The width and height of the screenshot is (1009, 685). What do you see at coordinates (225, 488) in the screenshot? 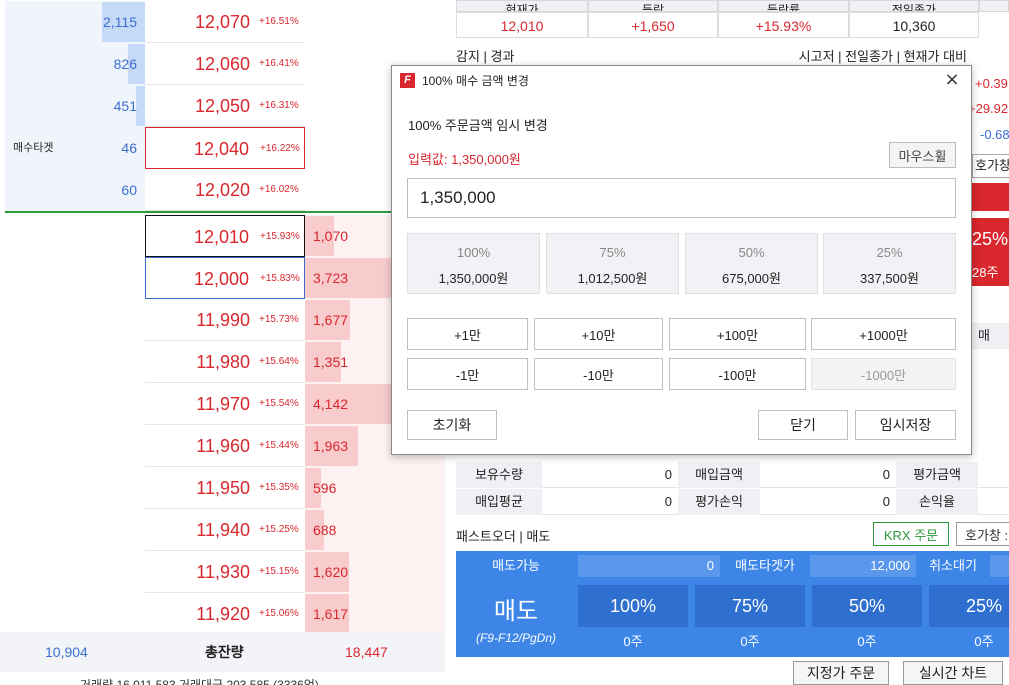
I see `bid-price-cell: 11,950 +15.35%` at bounding box center [225, 488].